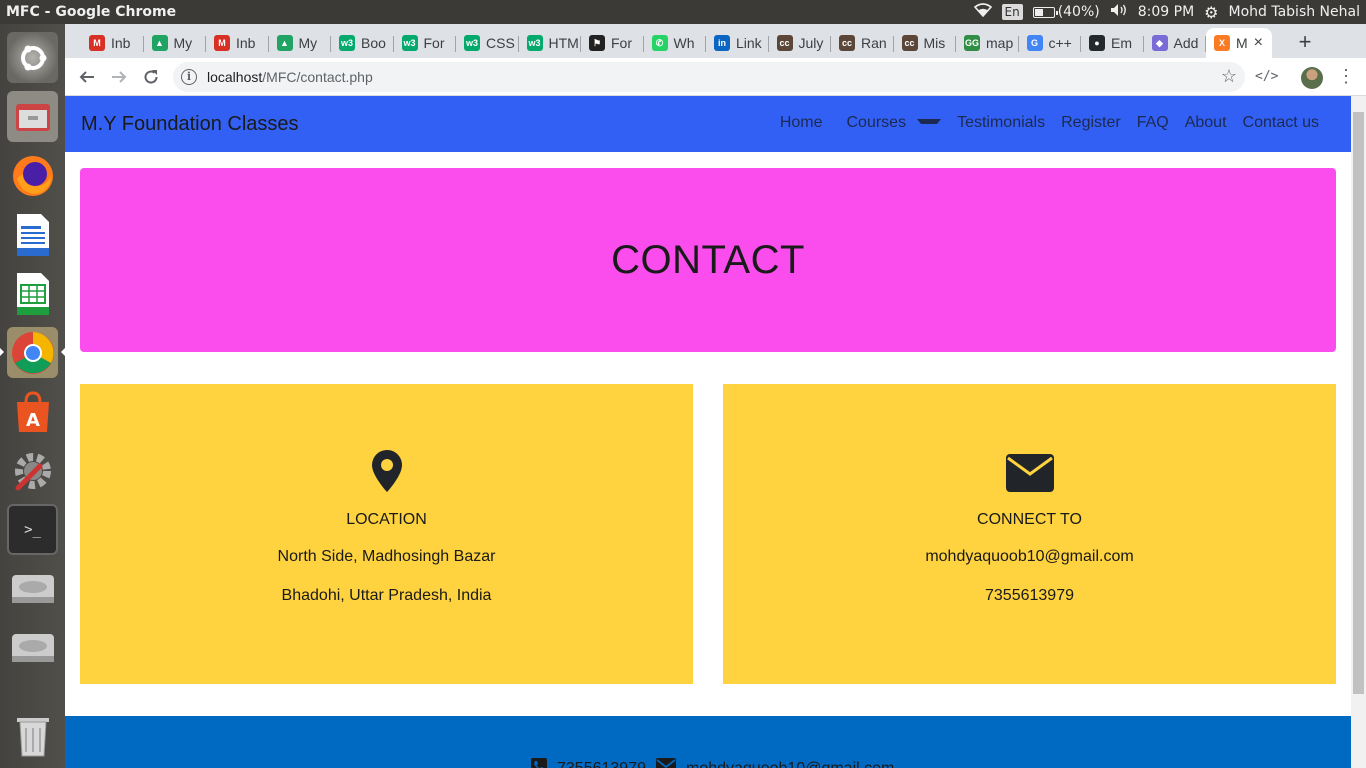 Image resolution: width=1366 pixels, height=768 pixels. What do you see at coordinates (790, 764) in the screenshot?
I see `footer-email: mohdyaquoob10@gmail.com` at bounding box center [790, 764].